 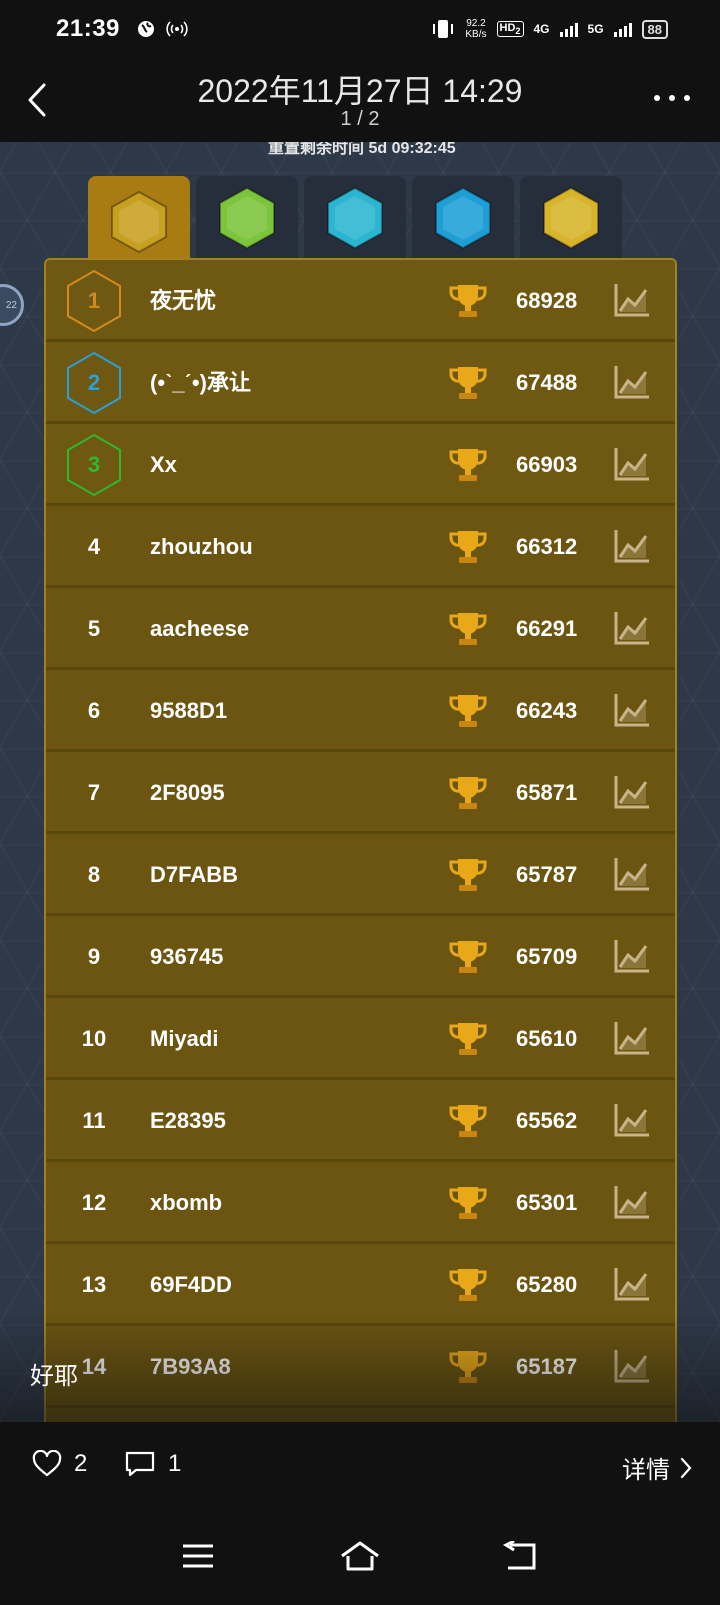 I want to click on leaderboard-row: 7 2F8095 65871, so click(x=360, y=793).